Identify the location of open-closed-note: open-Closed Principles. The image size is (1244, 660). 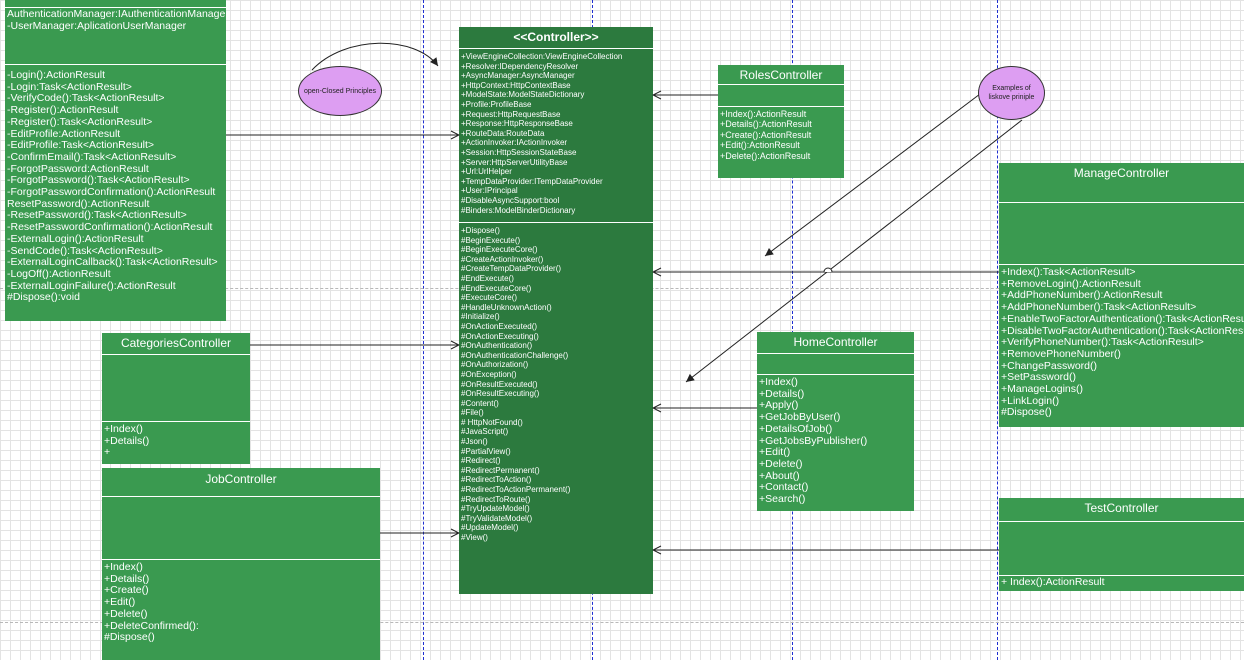
(340, 91).